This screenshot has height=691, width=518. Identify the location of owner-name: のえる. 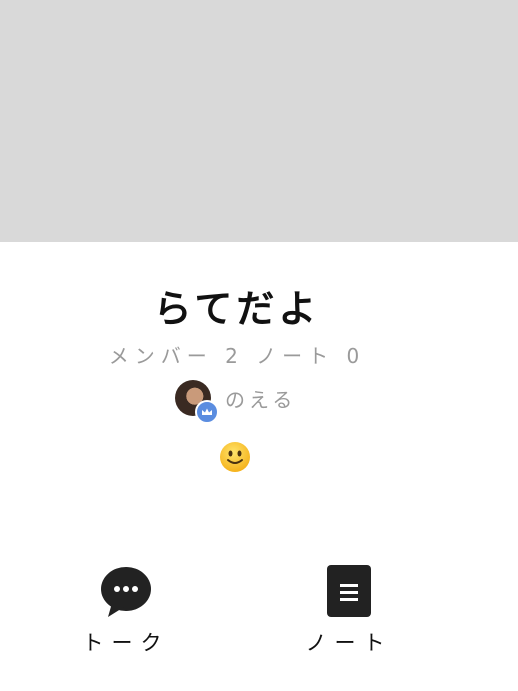
(261, 399).